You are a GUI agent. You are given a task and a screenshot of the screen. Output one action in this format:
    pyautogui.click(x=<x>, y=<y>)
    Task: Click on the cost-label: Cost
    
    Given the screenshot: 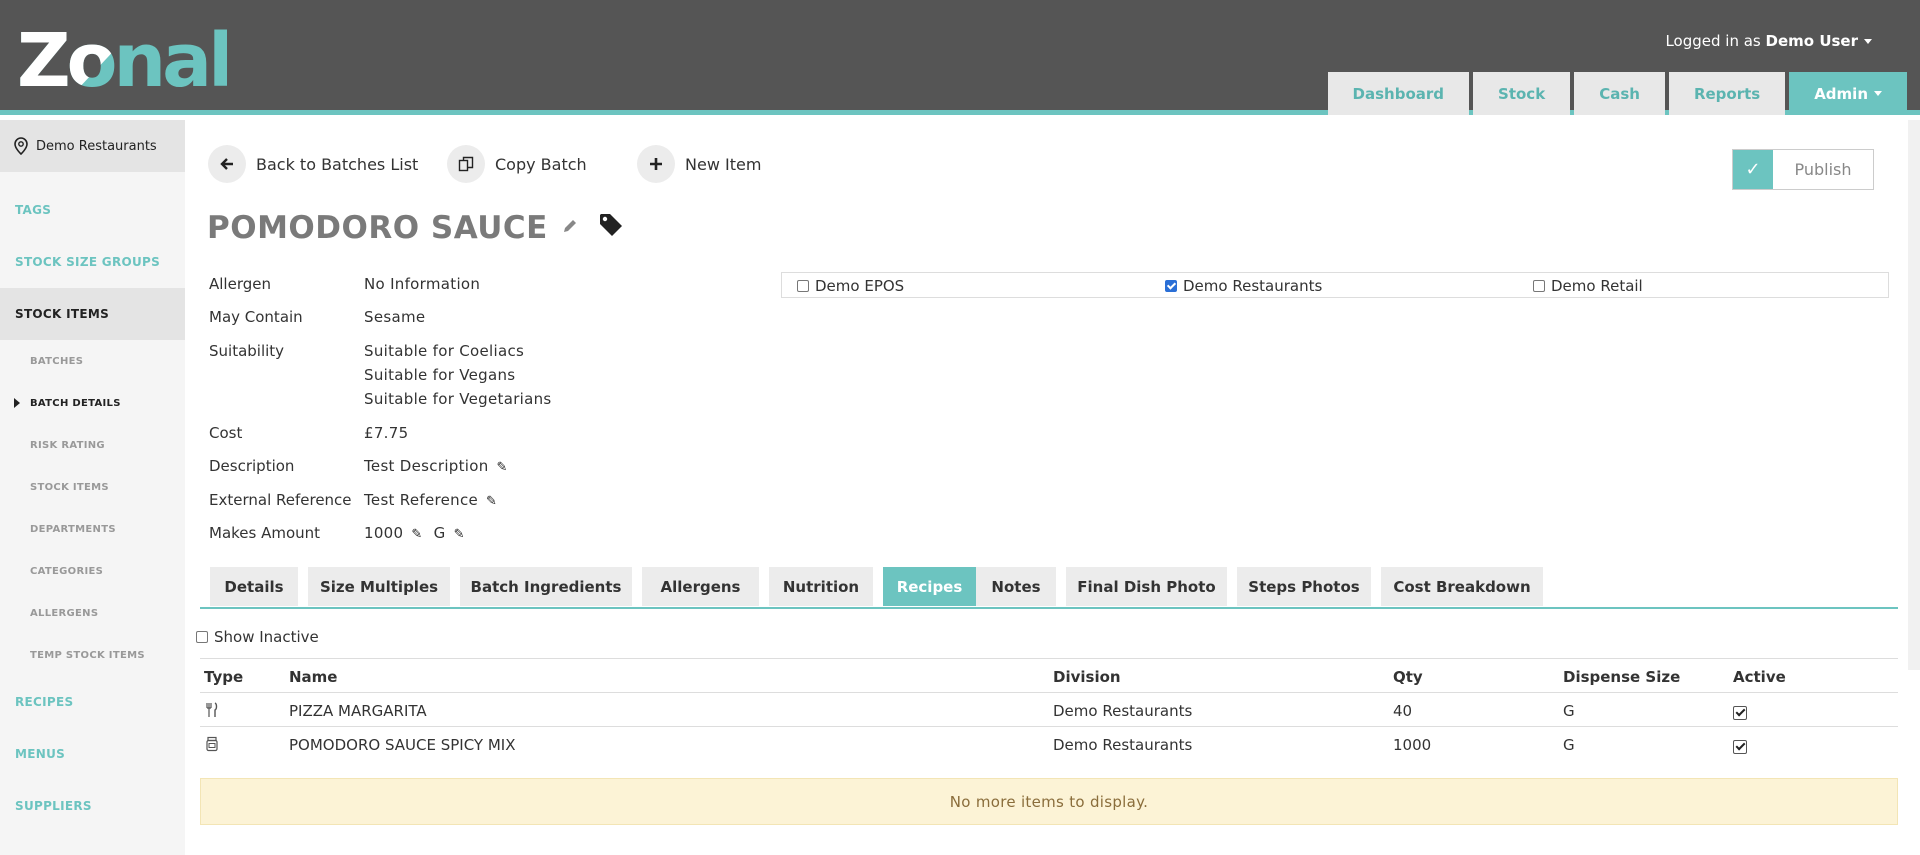 What is the action you would take?
    pyautogui.click(x=226, y=433)
    